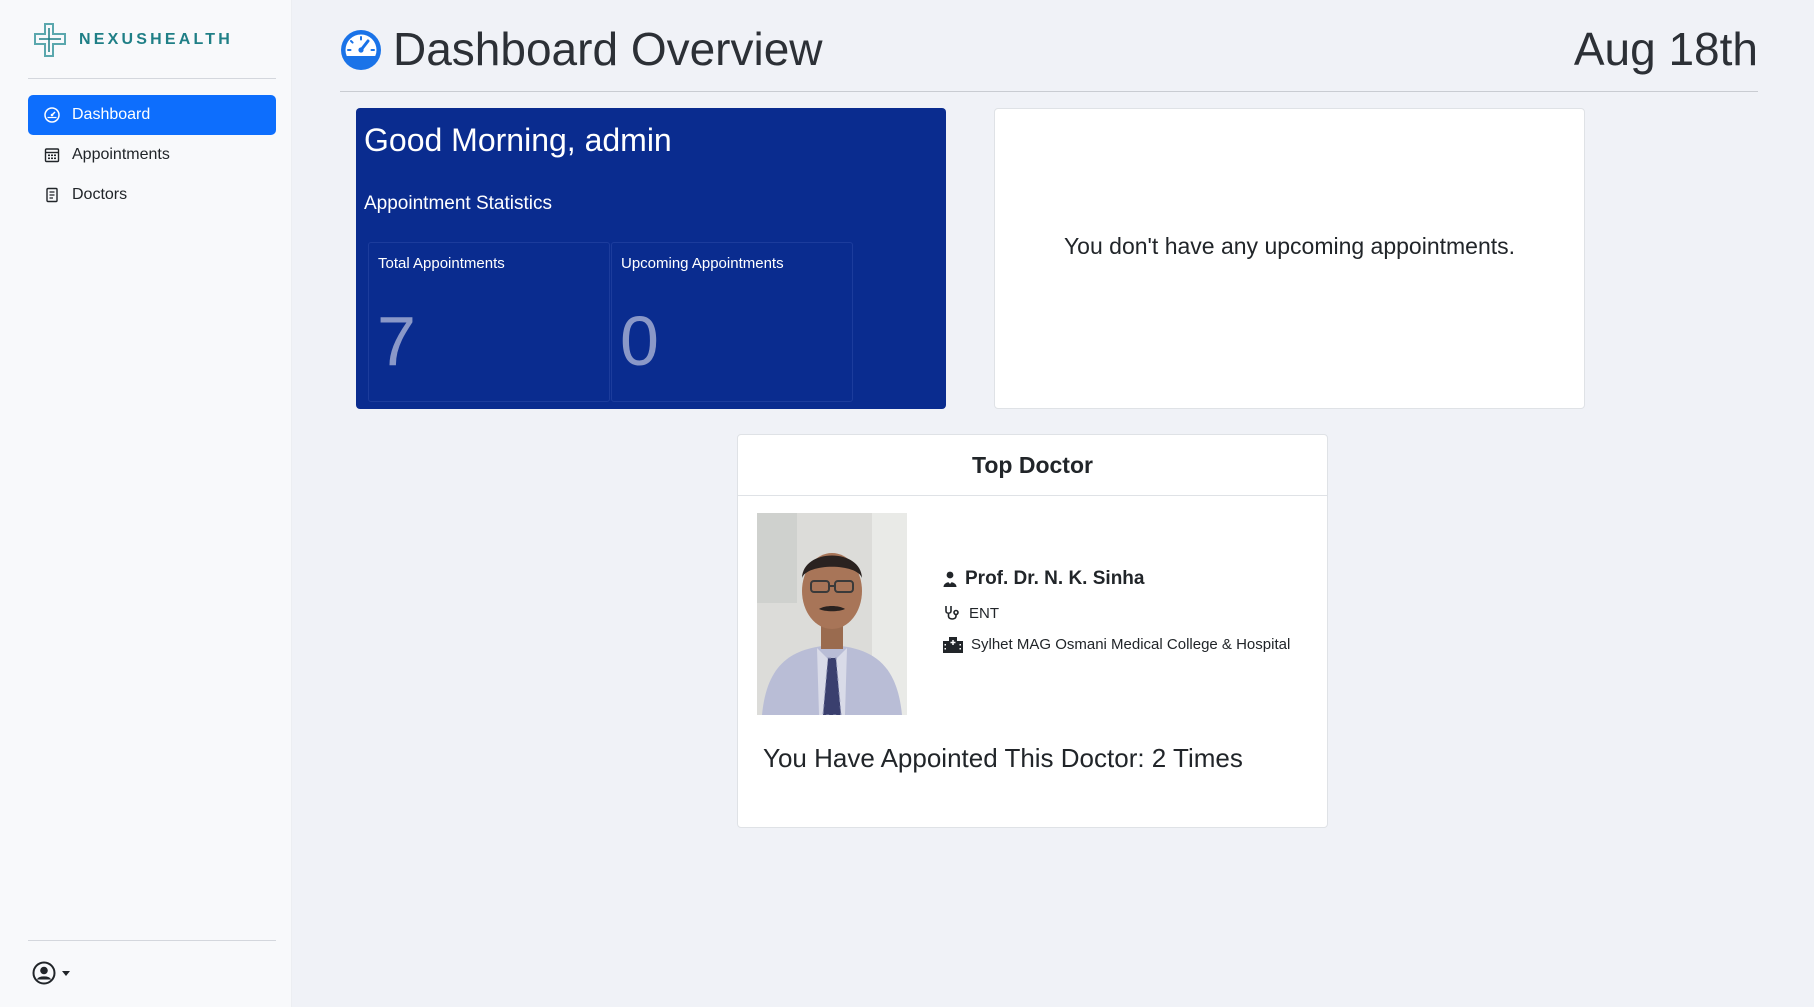  What do you see at coordinates (639, 341) in the screenshot?
I see `stat-value: 0` at bounding box center [639, 341].